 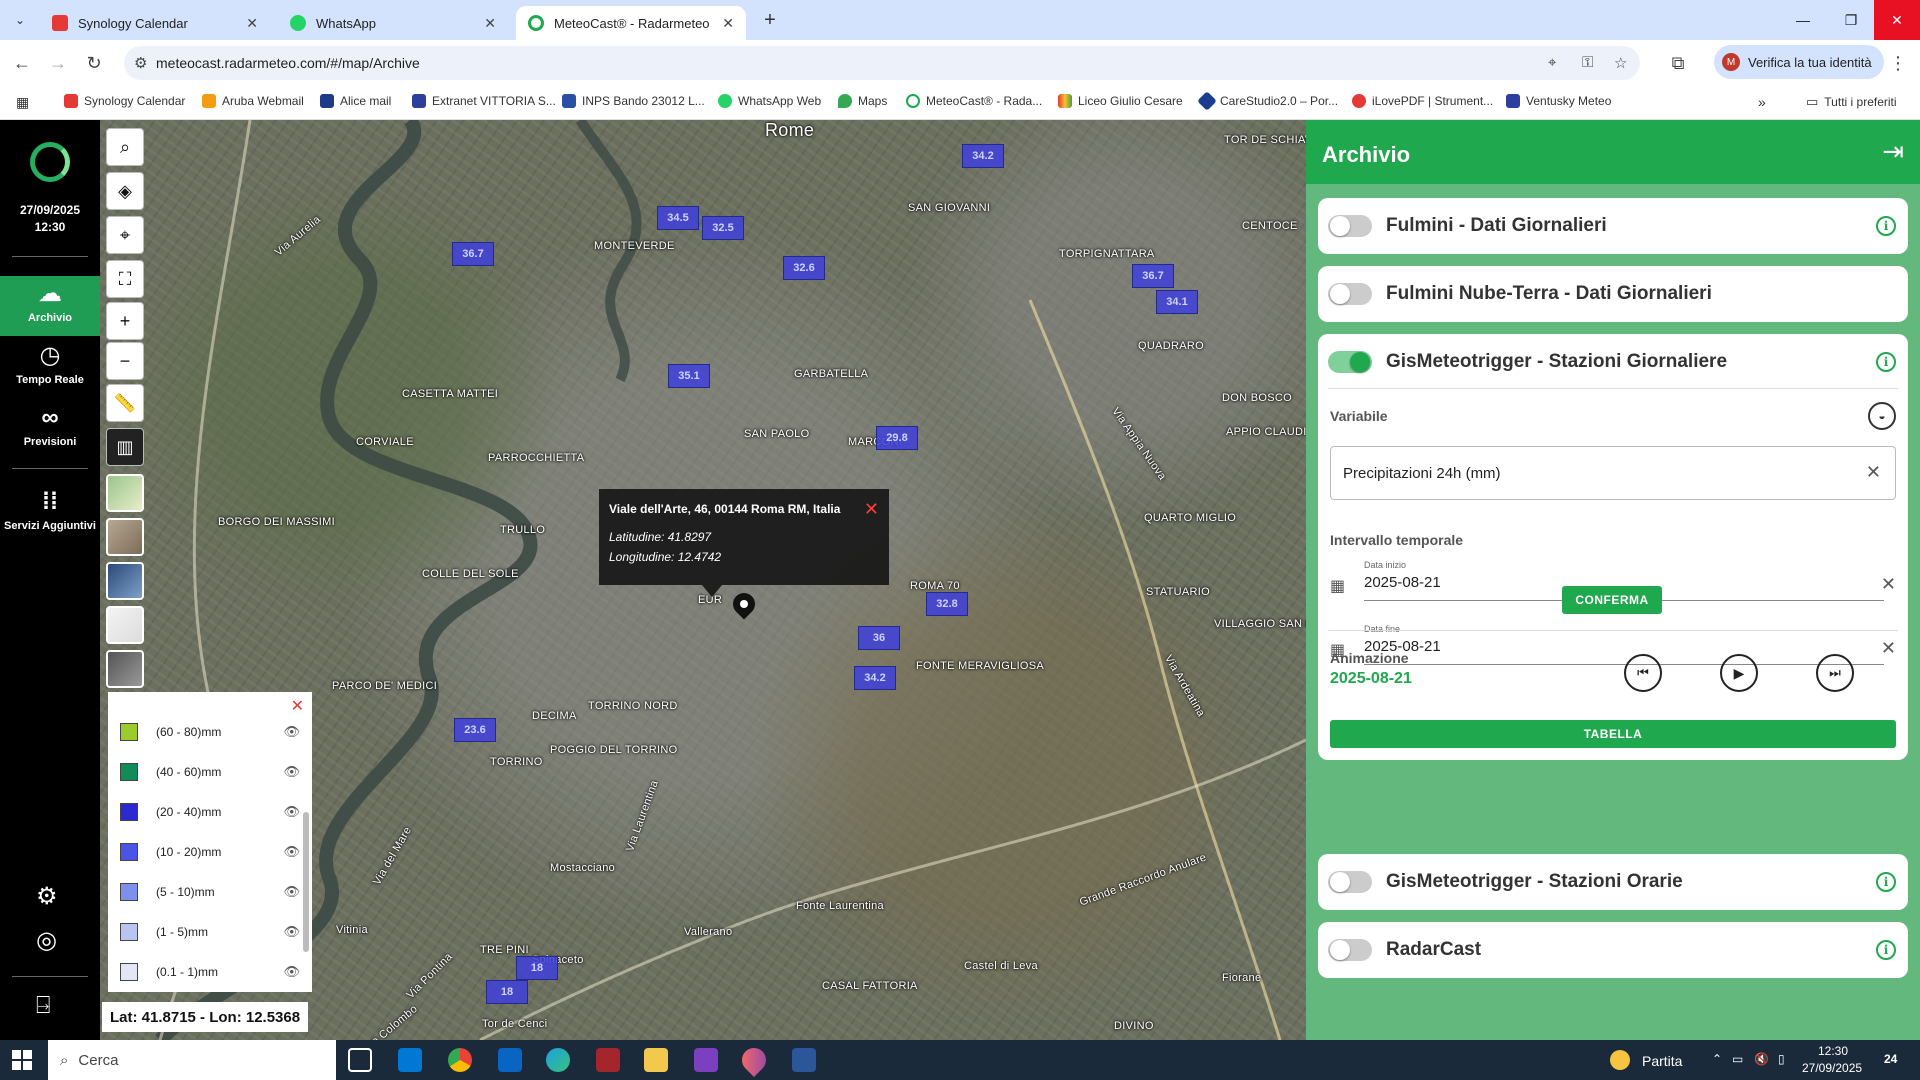 What do you see at coordinates (656, 1060) in the screenshot?
I see `file-explorer-icon` at bounding box center [656, 1060].